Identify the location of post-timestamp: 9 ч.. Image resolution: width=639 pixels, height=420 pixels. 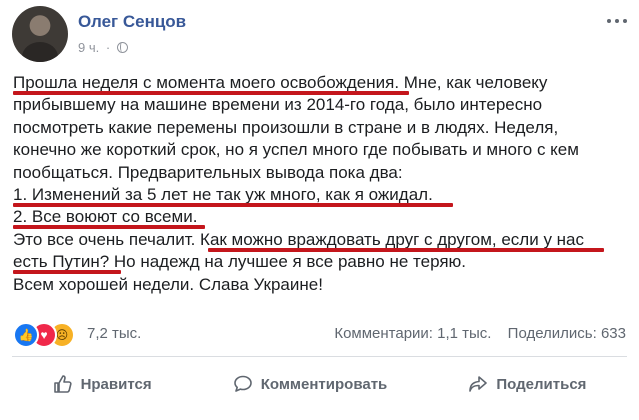
(88, 47).